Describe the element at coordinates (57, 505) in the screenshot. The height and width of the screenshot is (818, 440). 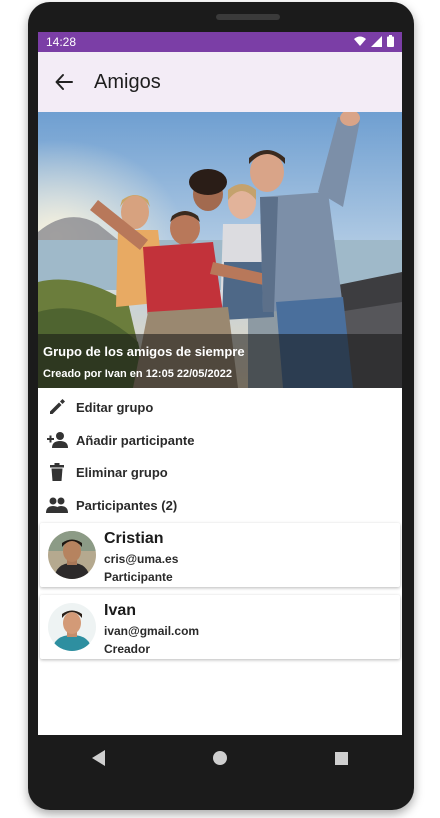
I see `group-icon` at that location.